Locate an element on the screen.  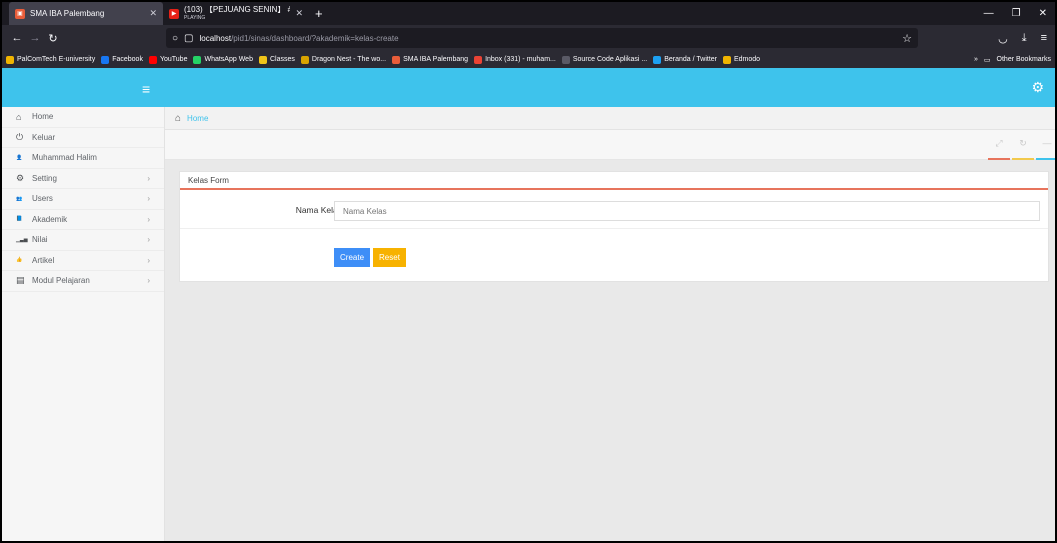
bookmark-star-icon: ☆ is located at coordinates (907, 38).